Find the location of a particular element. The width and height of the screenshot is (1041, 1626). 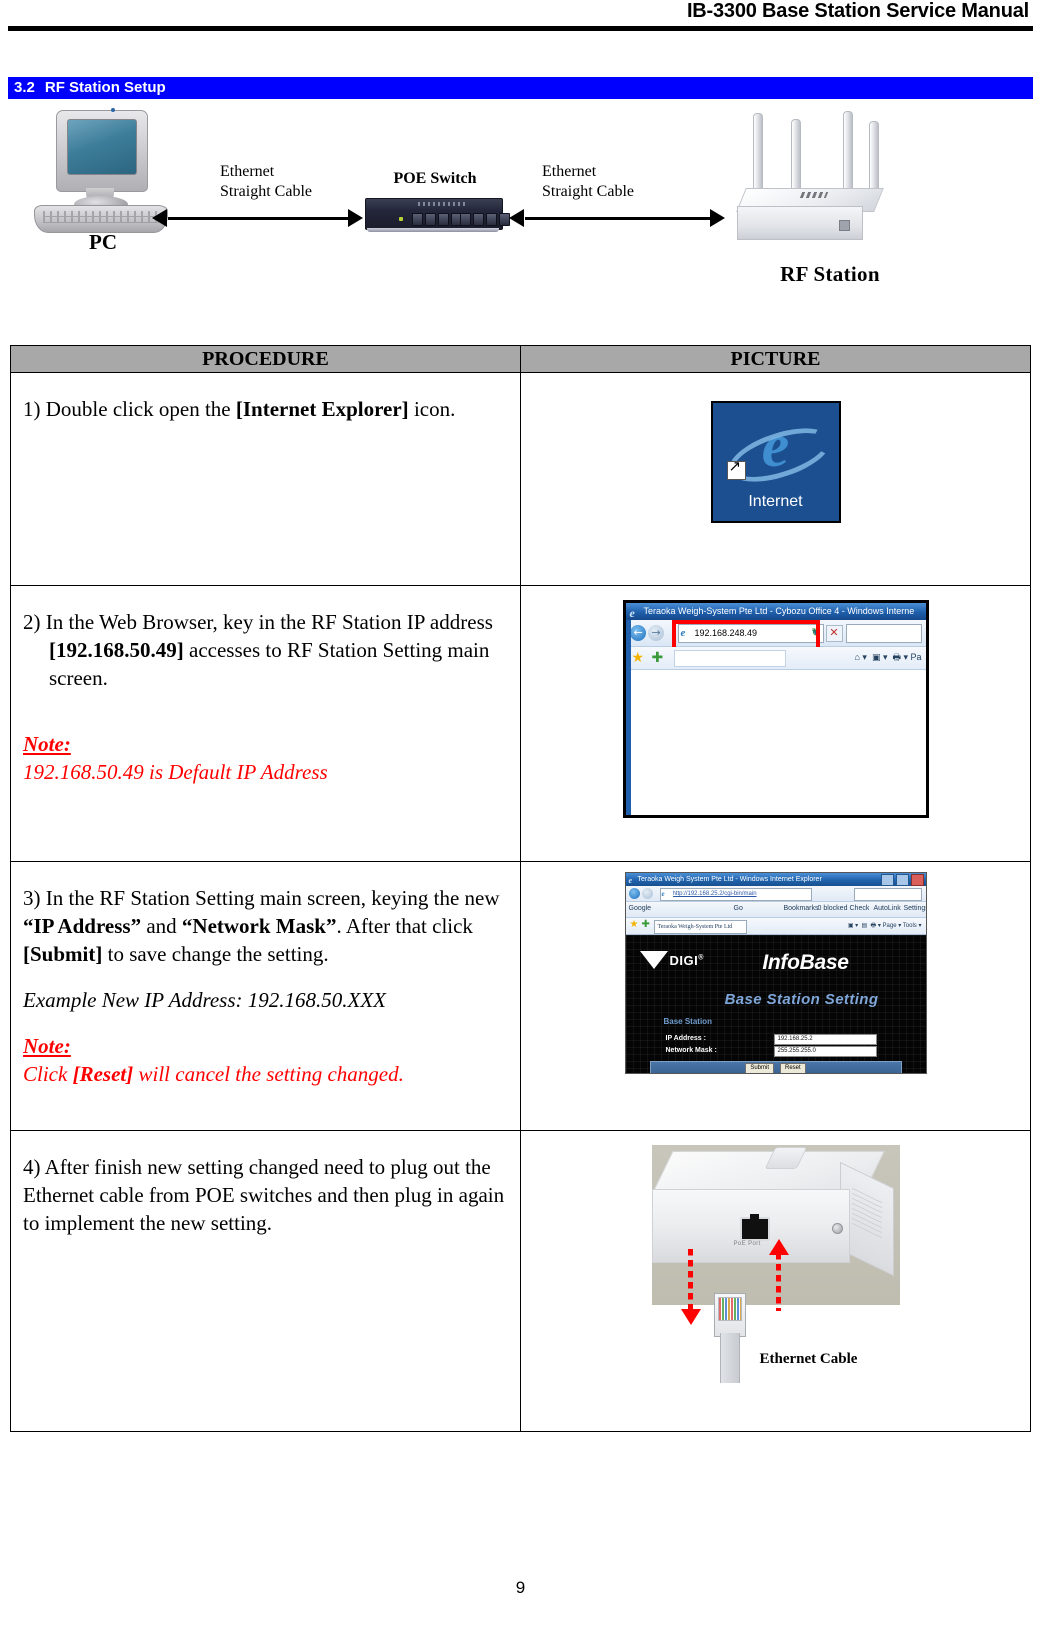

pc-label: PC is located at coordinates (103, 242).